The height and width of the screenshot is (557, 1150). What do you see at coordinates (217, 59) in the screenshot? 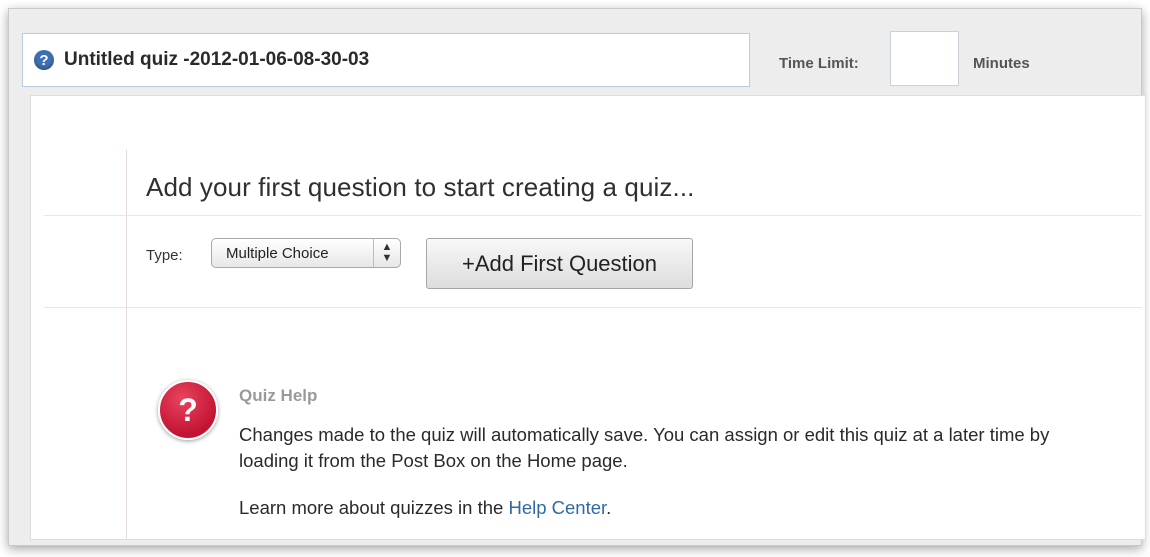
I see `quiz-title: Untitled quiz -2012-01-06-08-30-03` at bounding box center [217, 59].